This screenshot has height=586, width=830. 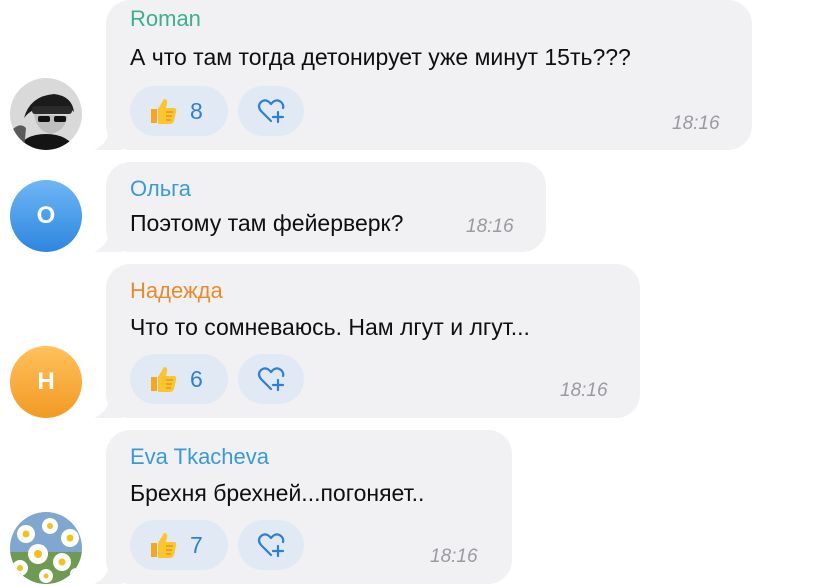 I want to click on avatar-letter: О, so click(x=46, y=215).